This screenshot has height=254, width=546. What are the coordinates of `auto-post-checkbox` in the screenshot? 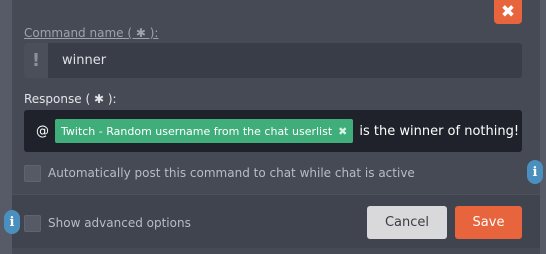 It's located at (32, 173).